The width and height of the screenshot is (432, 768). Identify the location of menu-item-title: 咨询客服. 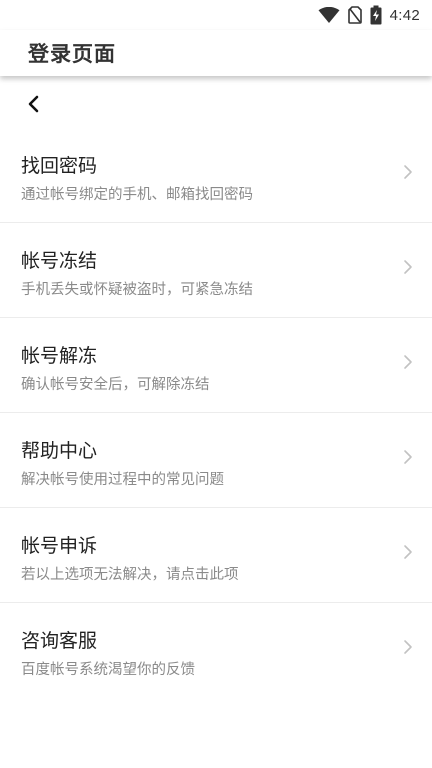
(59, 641).